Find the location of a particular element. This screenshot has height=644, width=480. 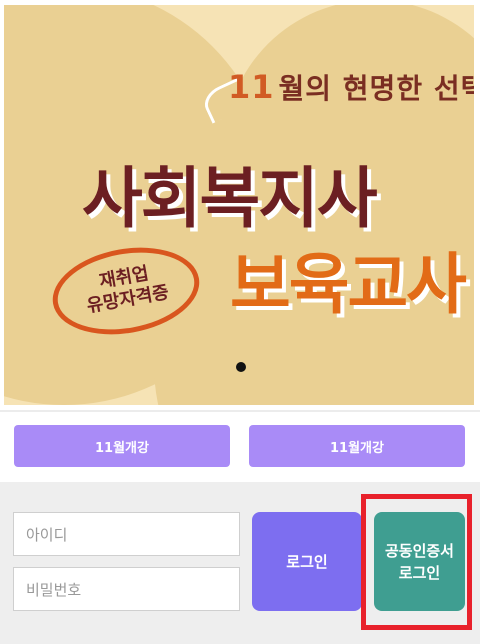

banner-subtitle-text: 월의 현명한 선택 is located at coordinates (376, 88).